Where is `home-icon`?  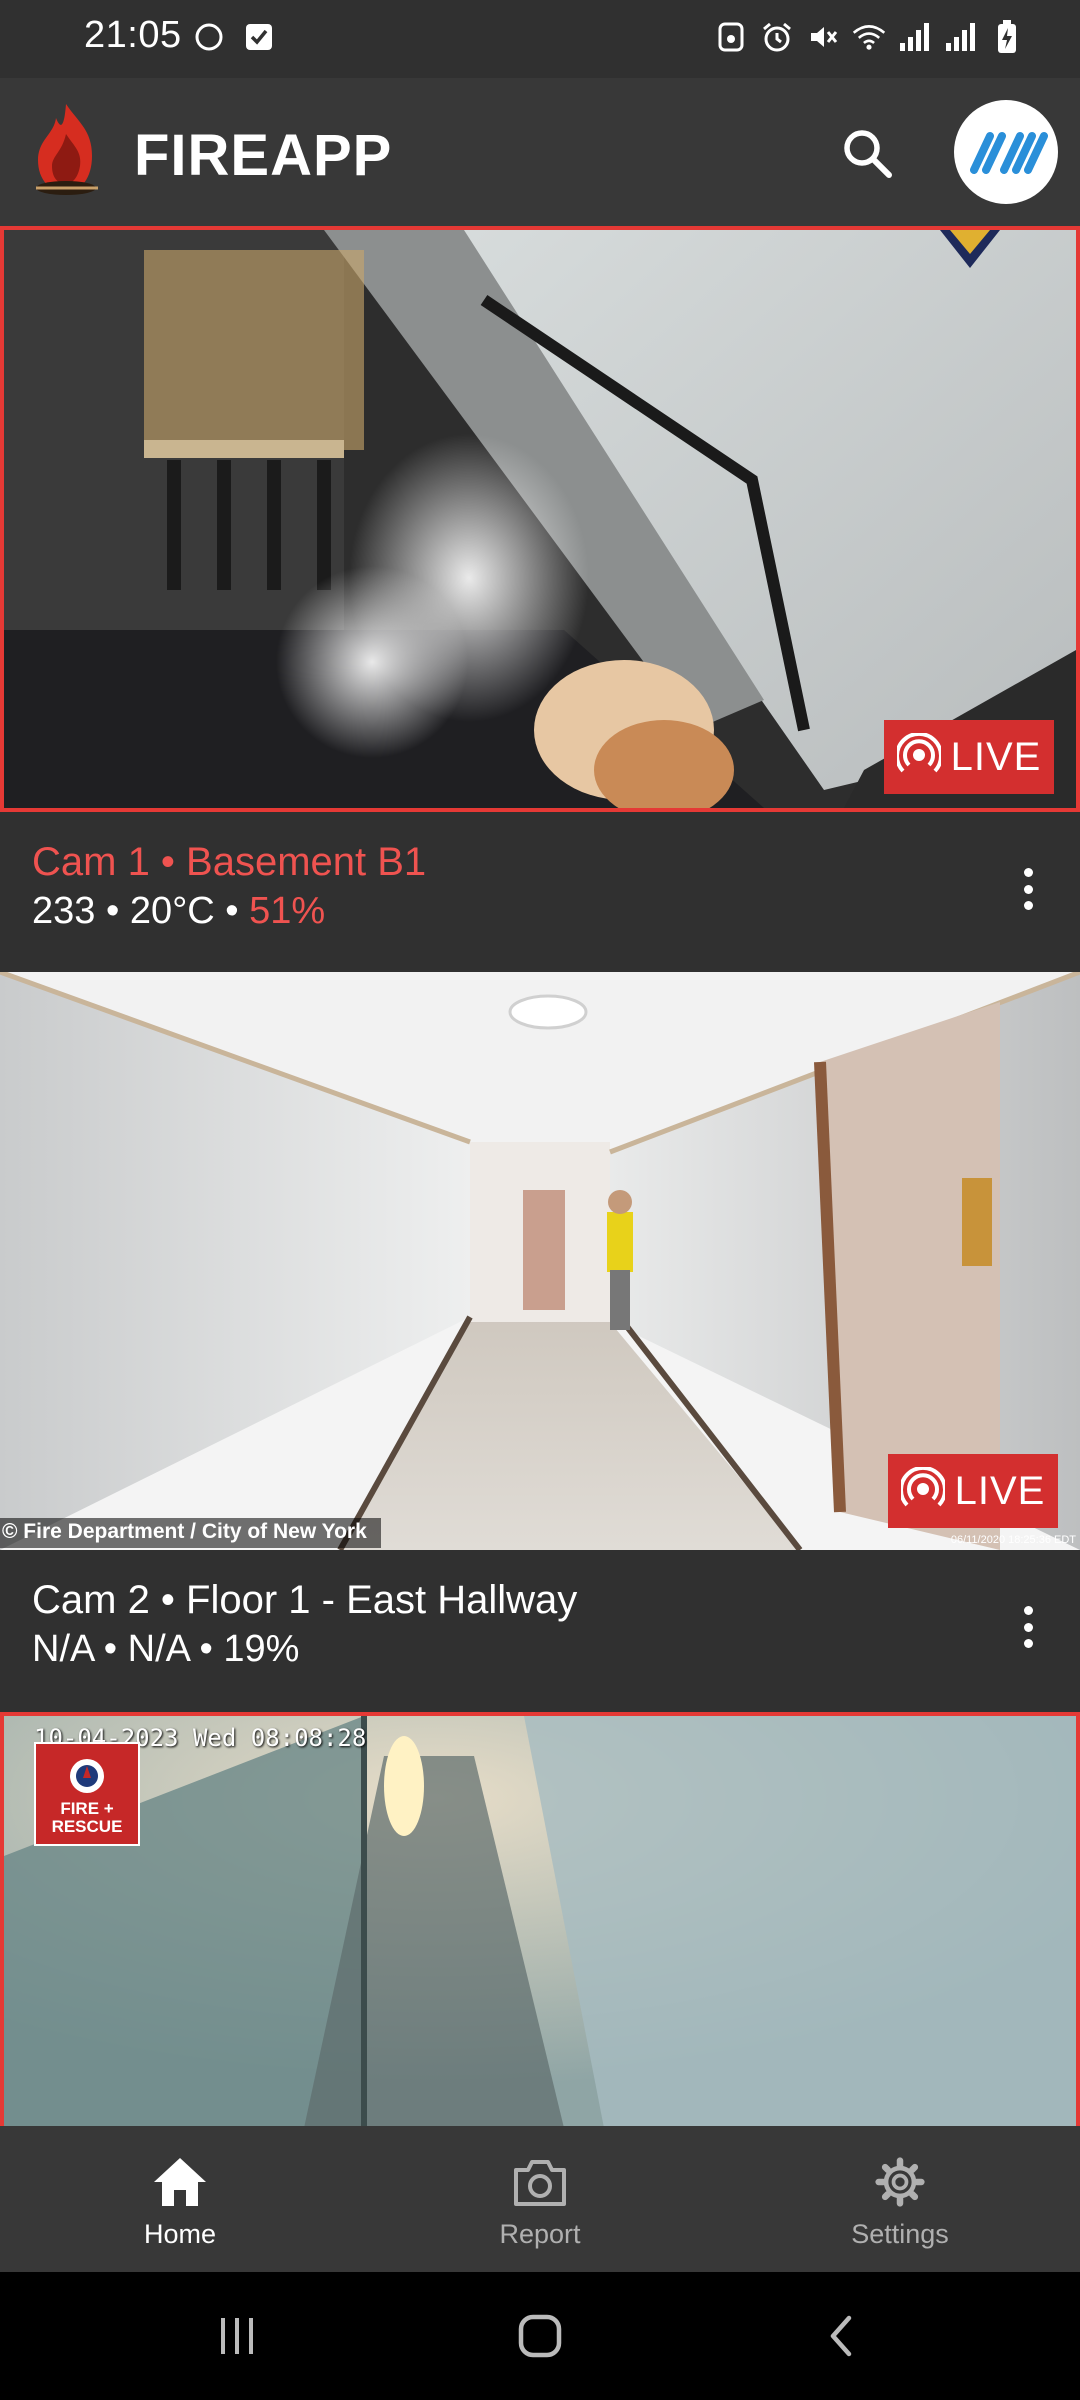 home-icon is located at coordinates (180, 2184).